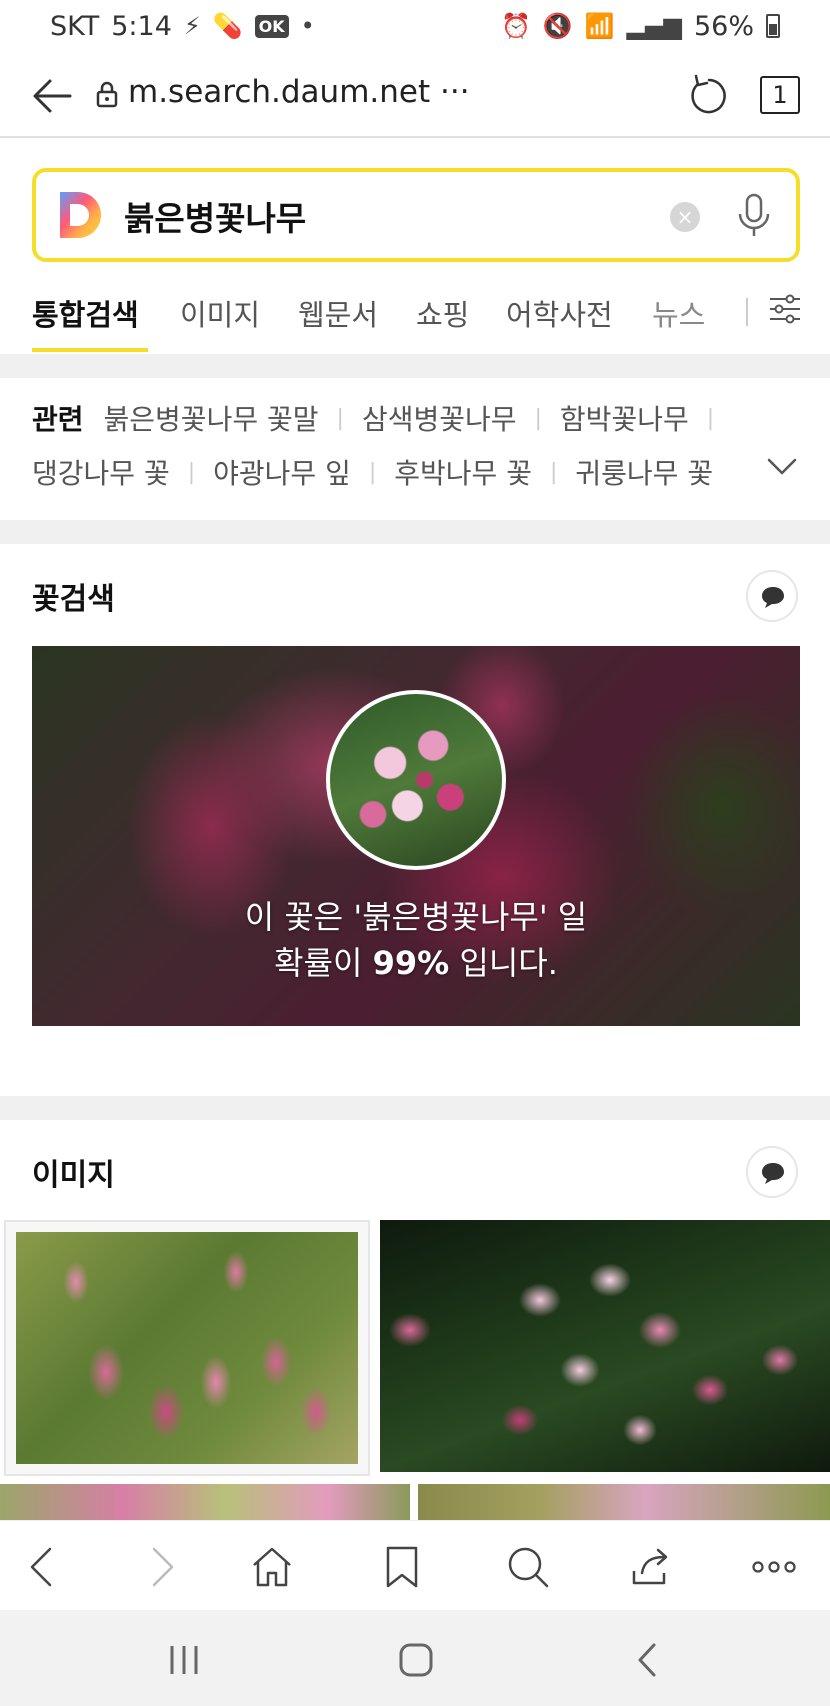 This screenshot has width=830, height=1706. I want to click on related-link: 귀룽나무 꽃, so click(644, 472).